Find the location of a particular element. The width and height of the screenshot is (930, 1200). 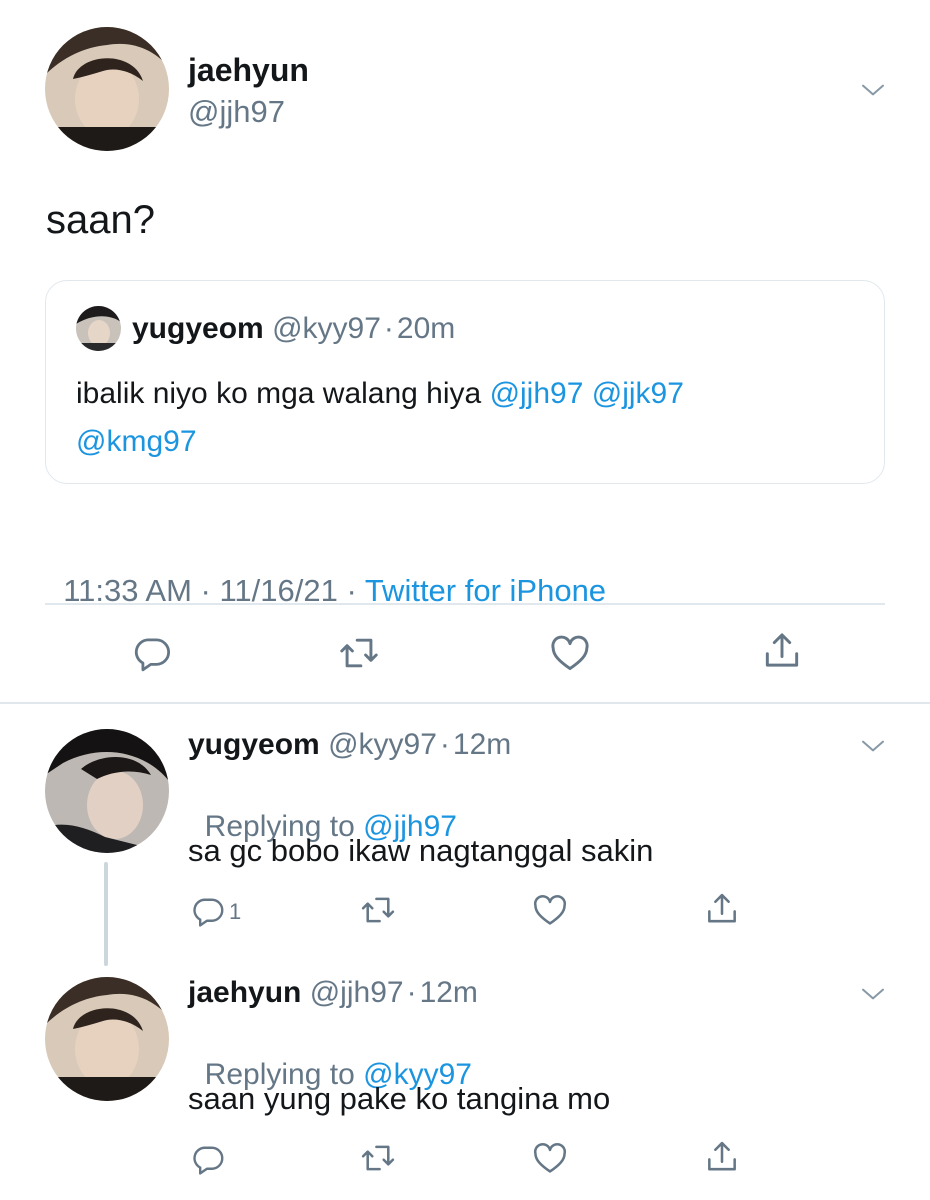

handle: @kyy97 is located at coordinates (382, 744).